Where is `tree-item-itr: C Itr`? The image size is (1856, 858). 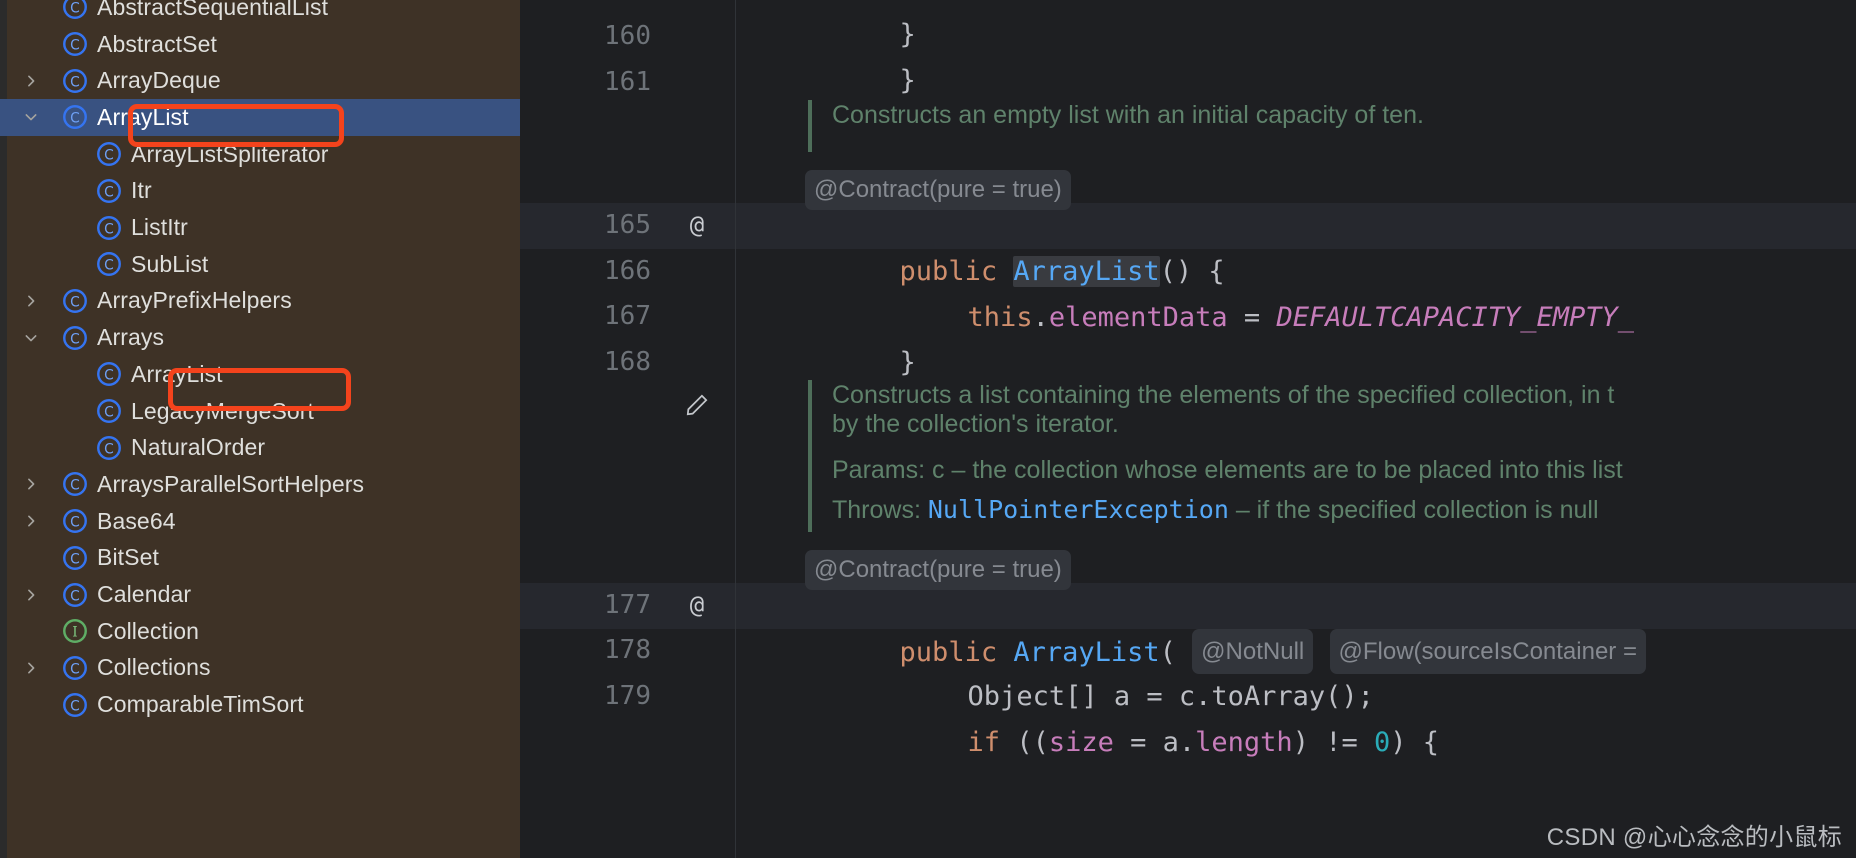 tree-item-itr: C Itr is located at coordinates (260, 191).